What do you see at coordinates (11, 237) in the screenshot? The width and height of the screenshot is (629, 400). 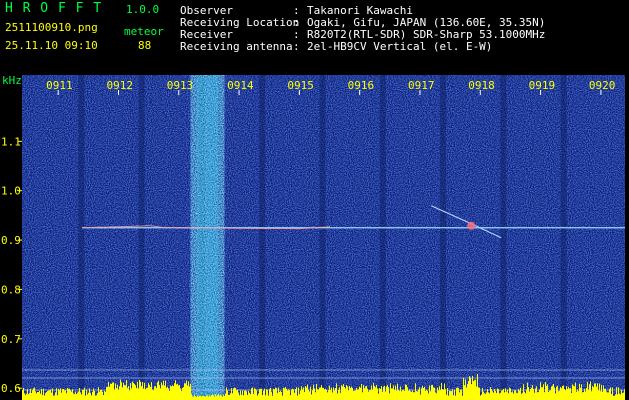 I see `y-axis: kHz 1.1 1.0 0.9 0.8 0.7 0.6` at bounding box center [11, 237].